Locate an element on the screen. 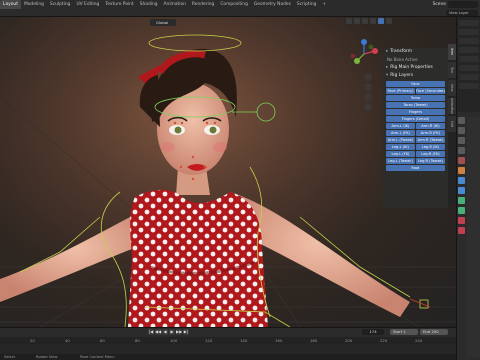 This screenshot has height=360, width=480. tab-scripting: Scripting is located at coordinates (307, 4).